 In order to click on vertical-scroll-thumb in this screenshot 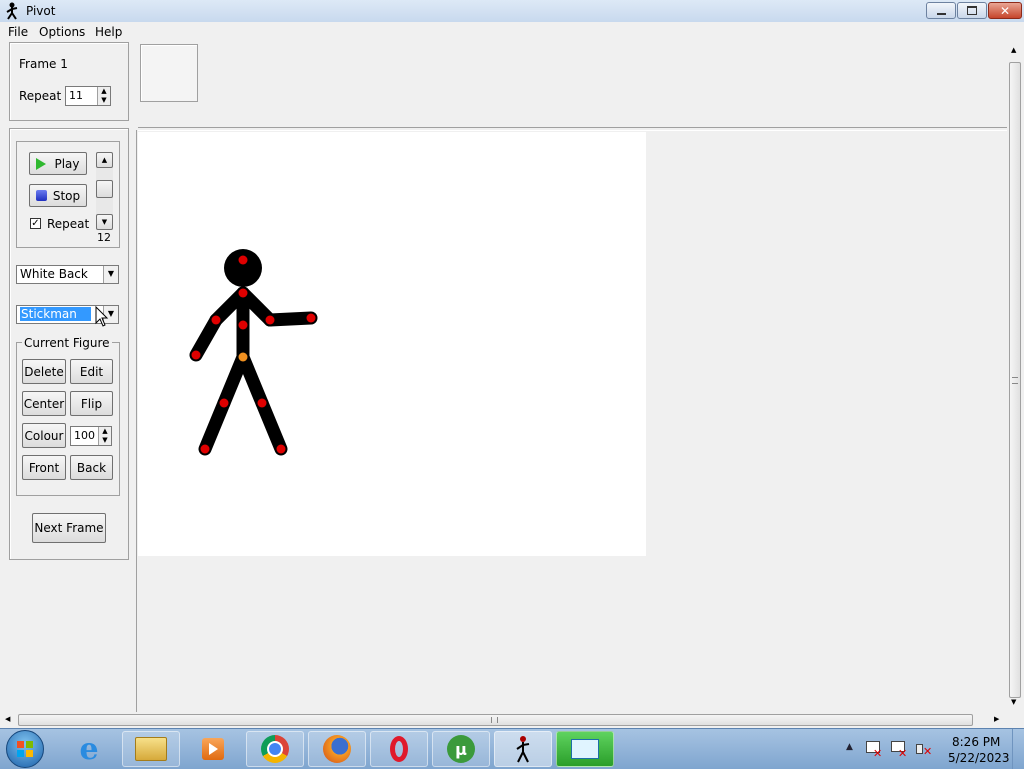, I will do `click(1015, 380)`.